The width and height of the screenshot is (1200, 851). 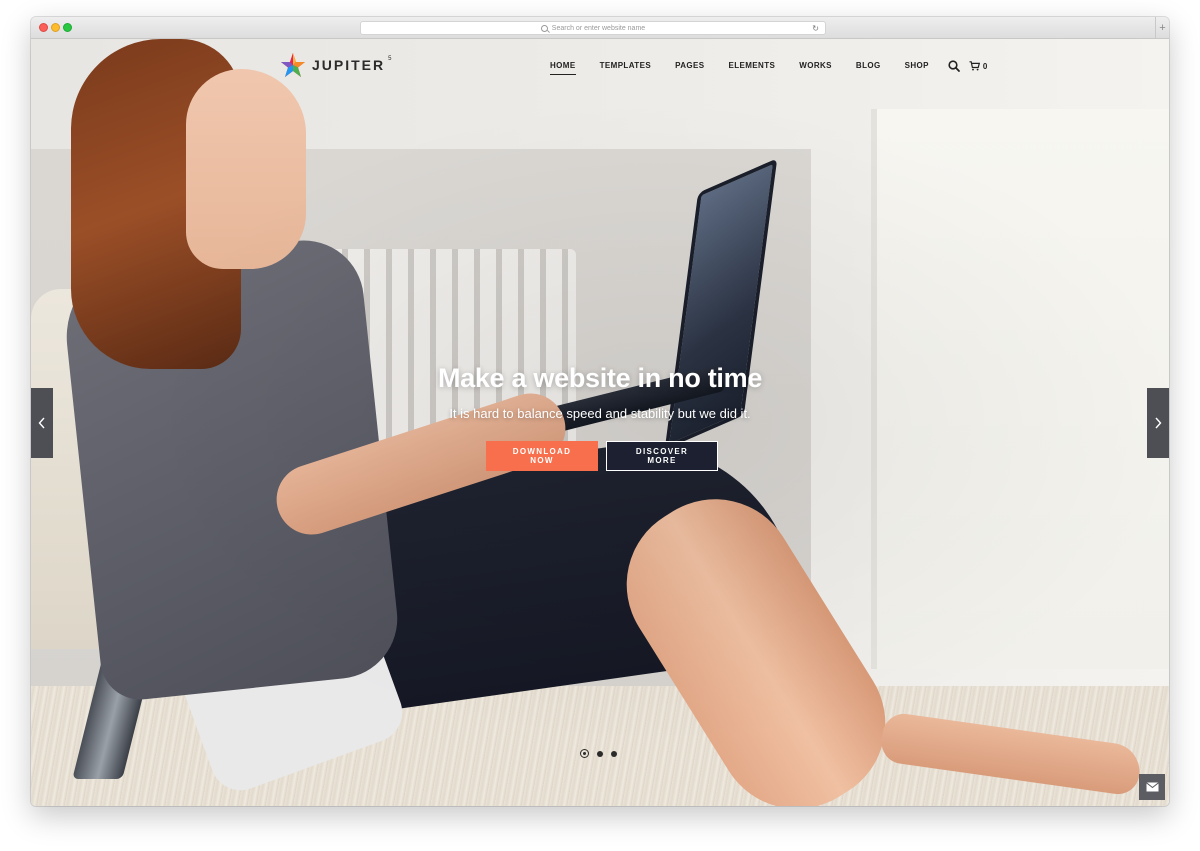 What do you see at coordinates (1162, 28) in the screenshot?
I see `new-tab-button: +` at bounding box center [1162, 28].